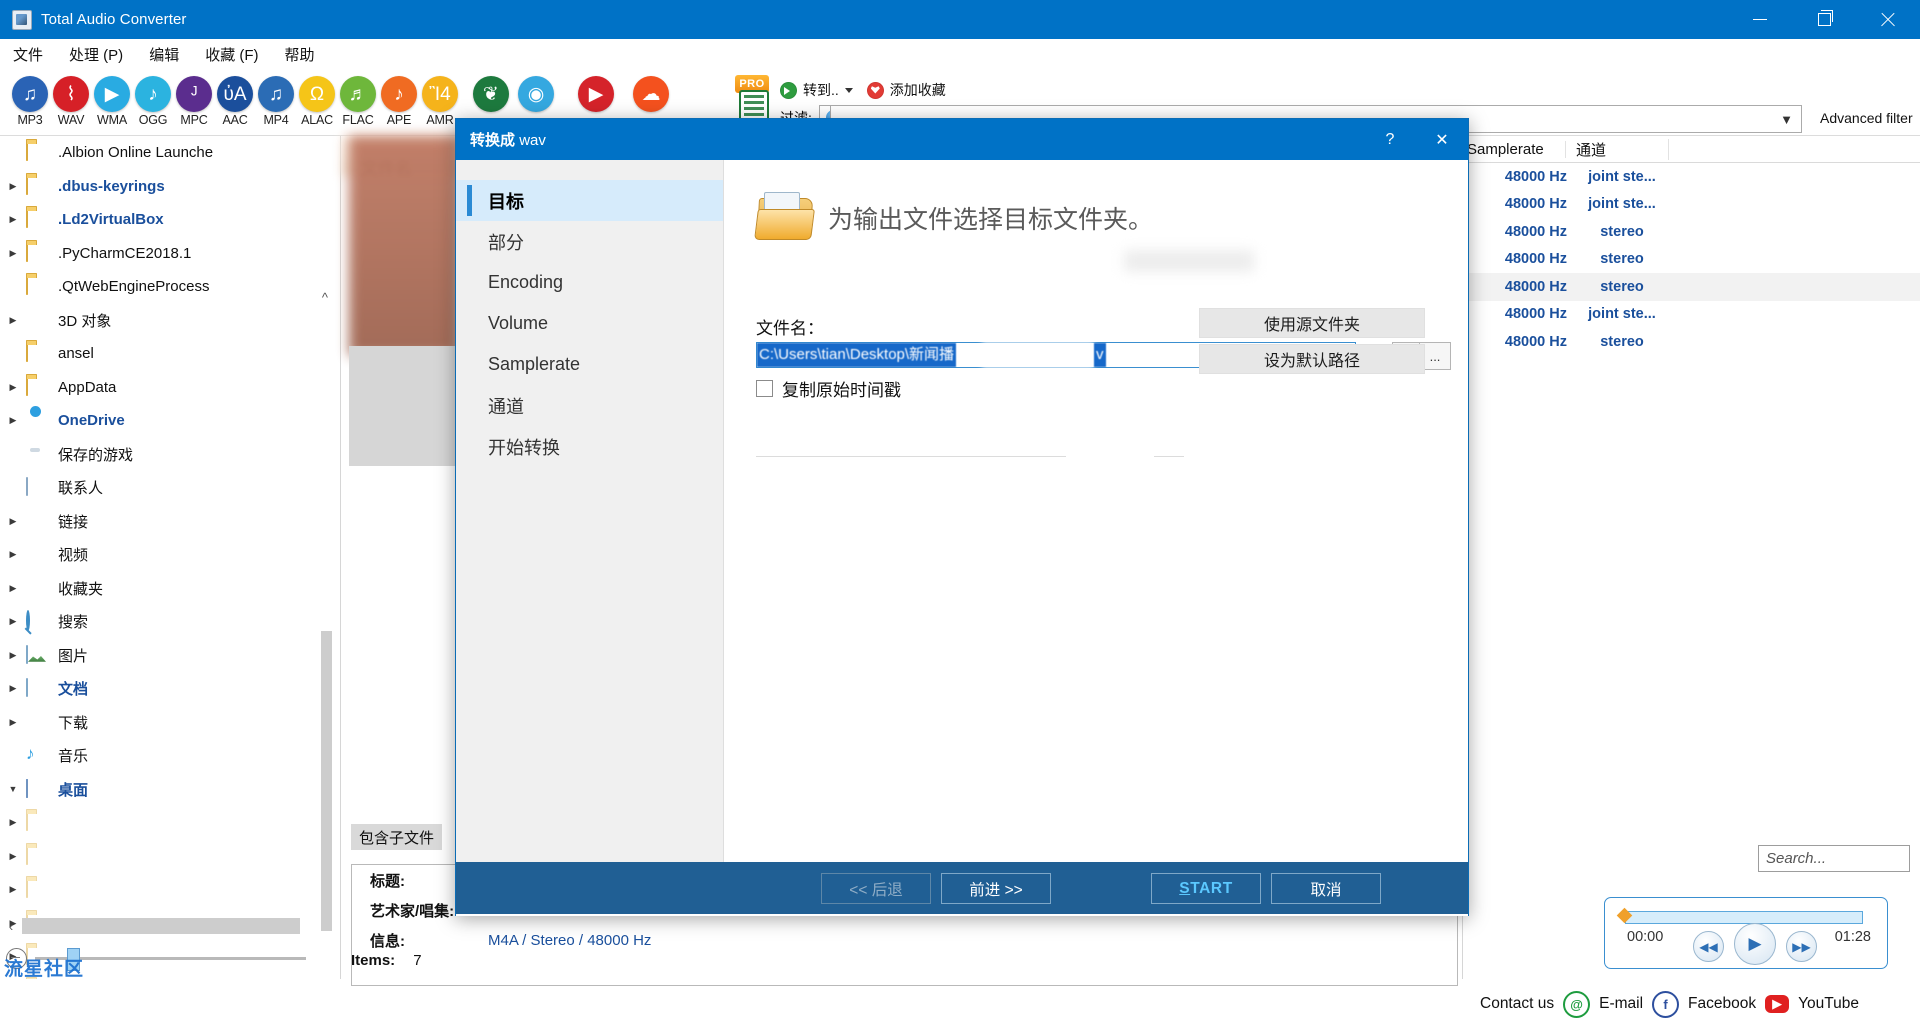  I want to click on dialog-tab-部分: 部分, so click(589, 241).